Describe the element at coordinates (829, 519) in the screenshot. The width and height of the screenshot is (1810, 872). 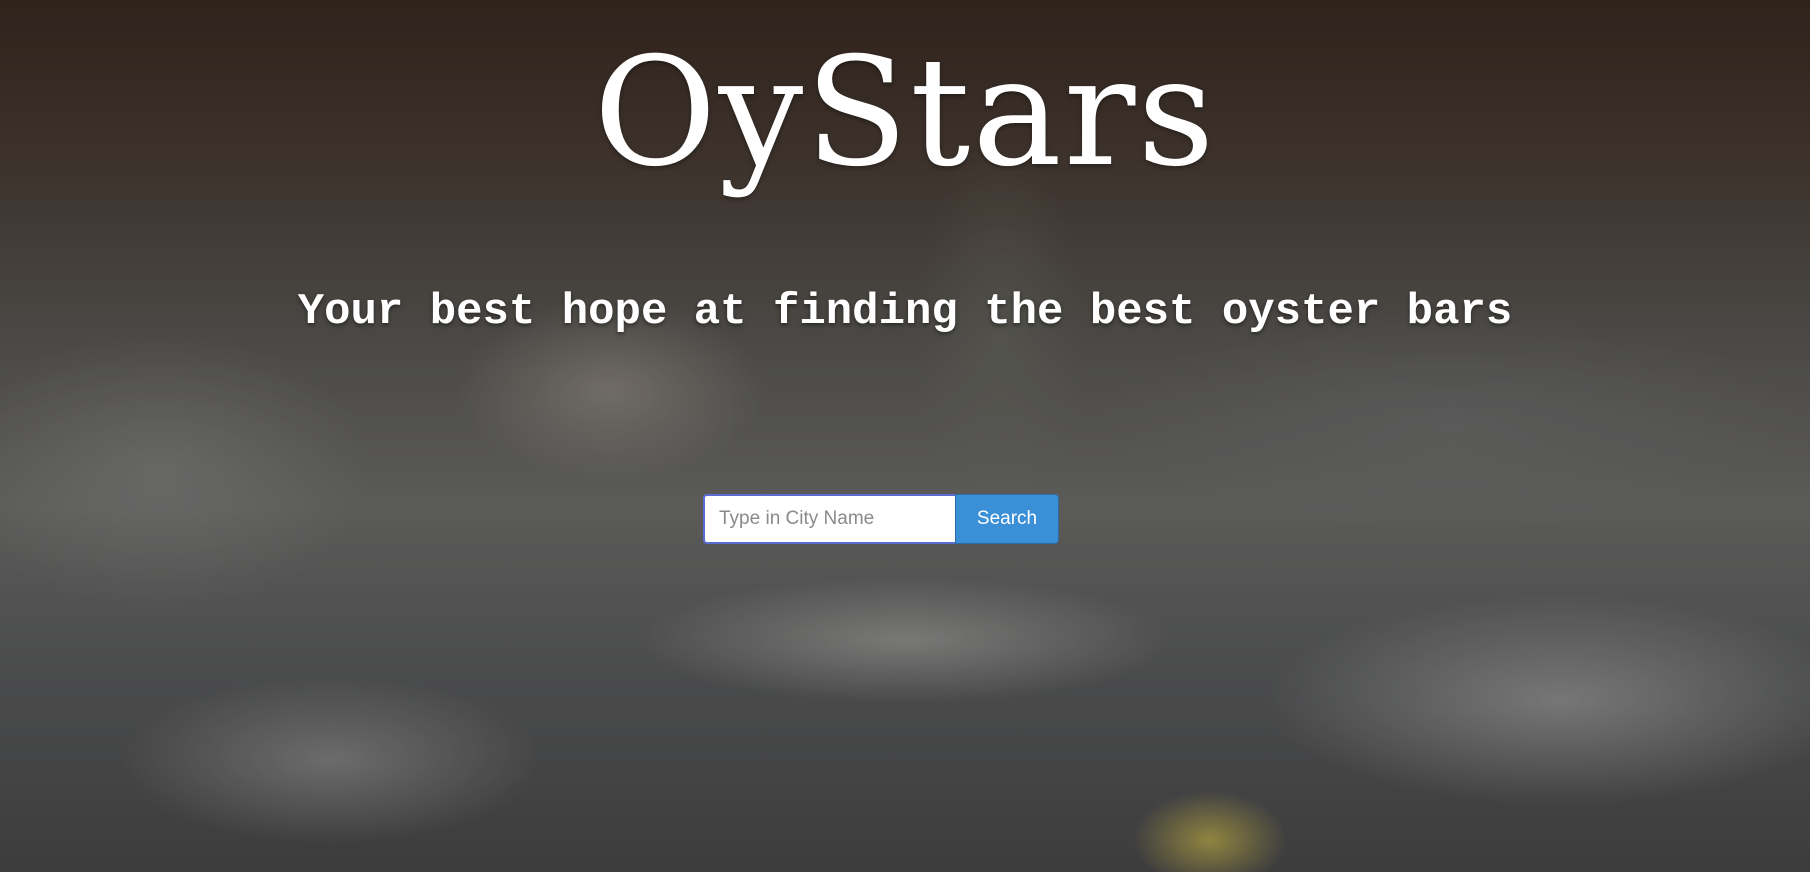
I see `city-search-input` at that location.